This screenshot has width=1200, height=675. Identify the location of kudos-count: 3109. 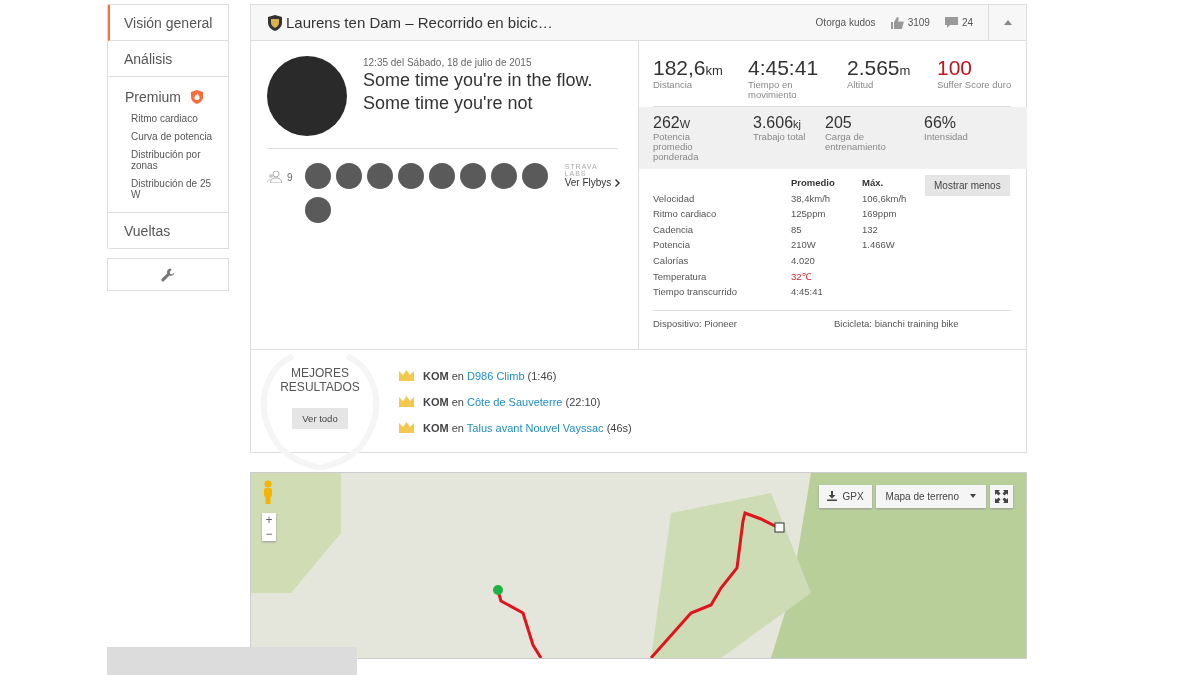
(910, 22).